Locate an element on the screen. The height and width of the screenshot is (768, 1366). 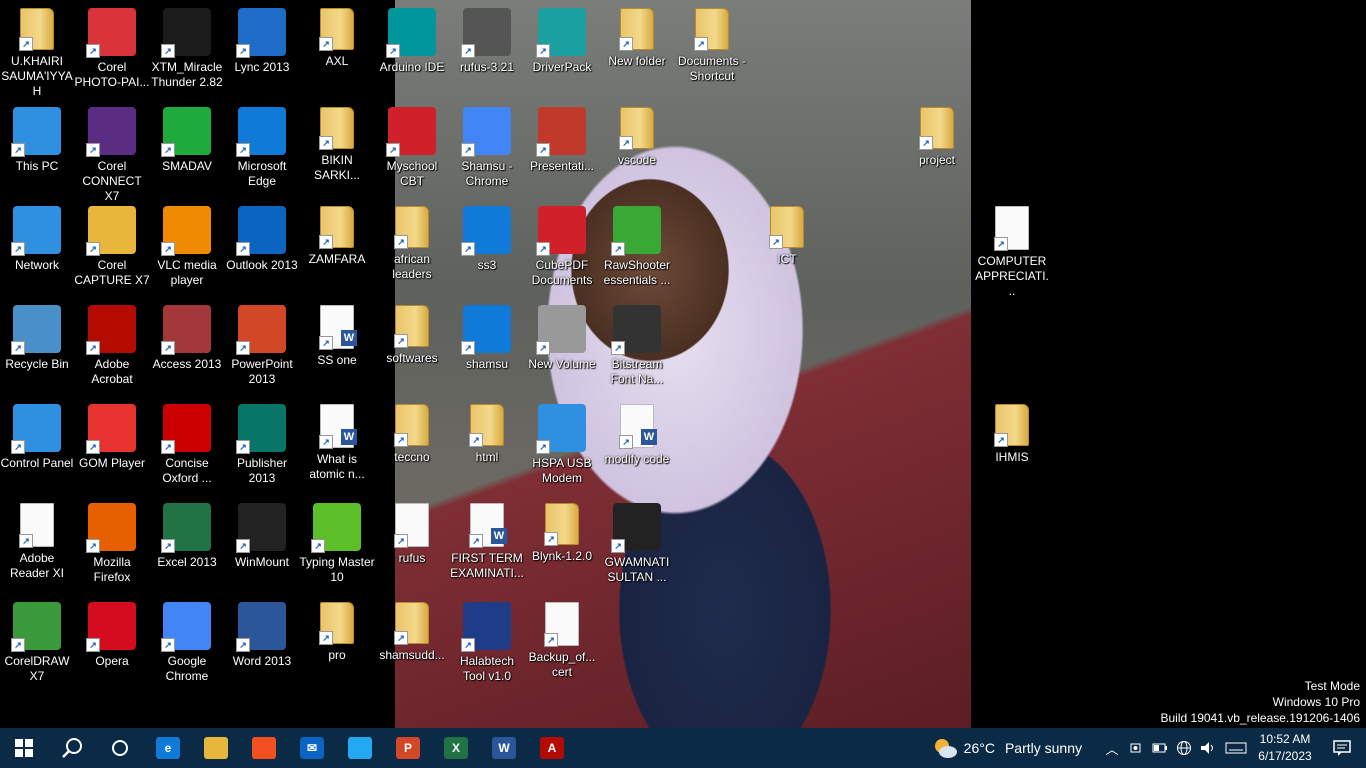
desktop-icon: ↗ Outlook 2013 is located at coordinates (262, 235).